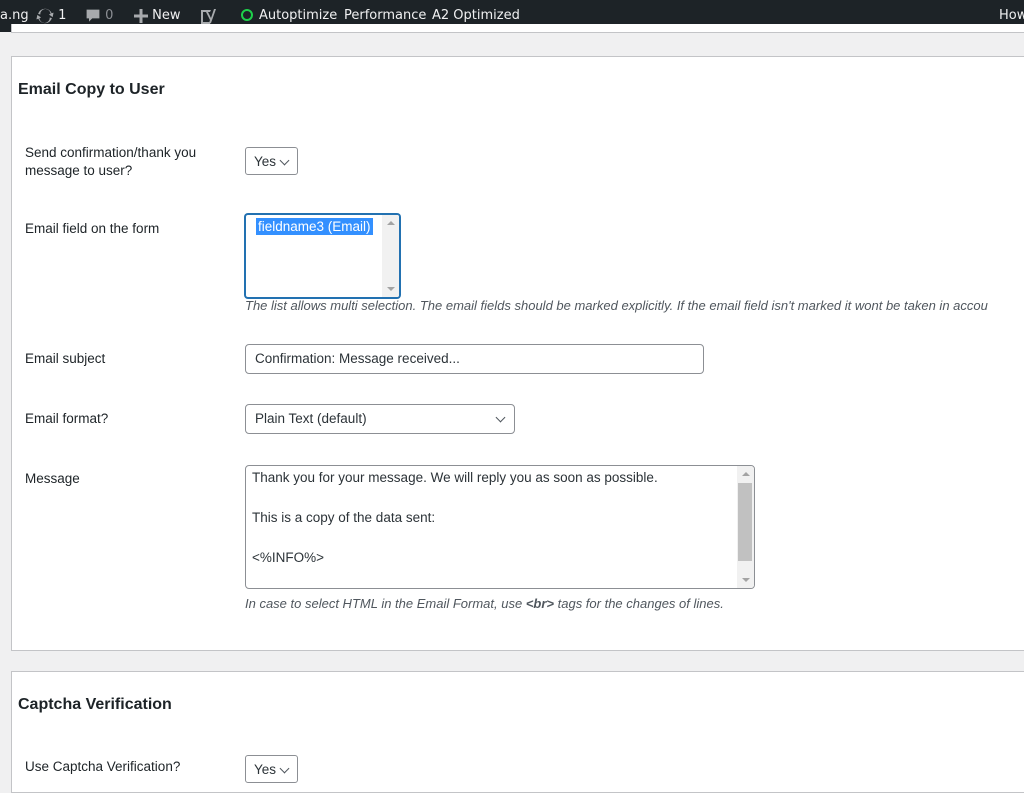  Describe the element at coordinates (265, 769) in the screenshot. I see `use-captcha-value: Yes` at that location.